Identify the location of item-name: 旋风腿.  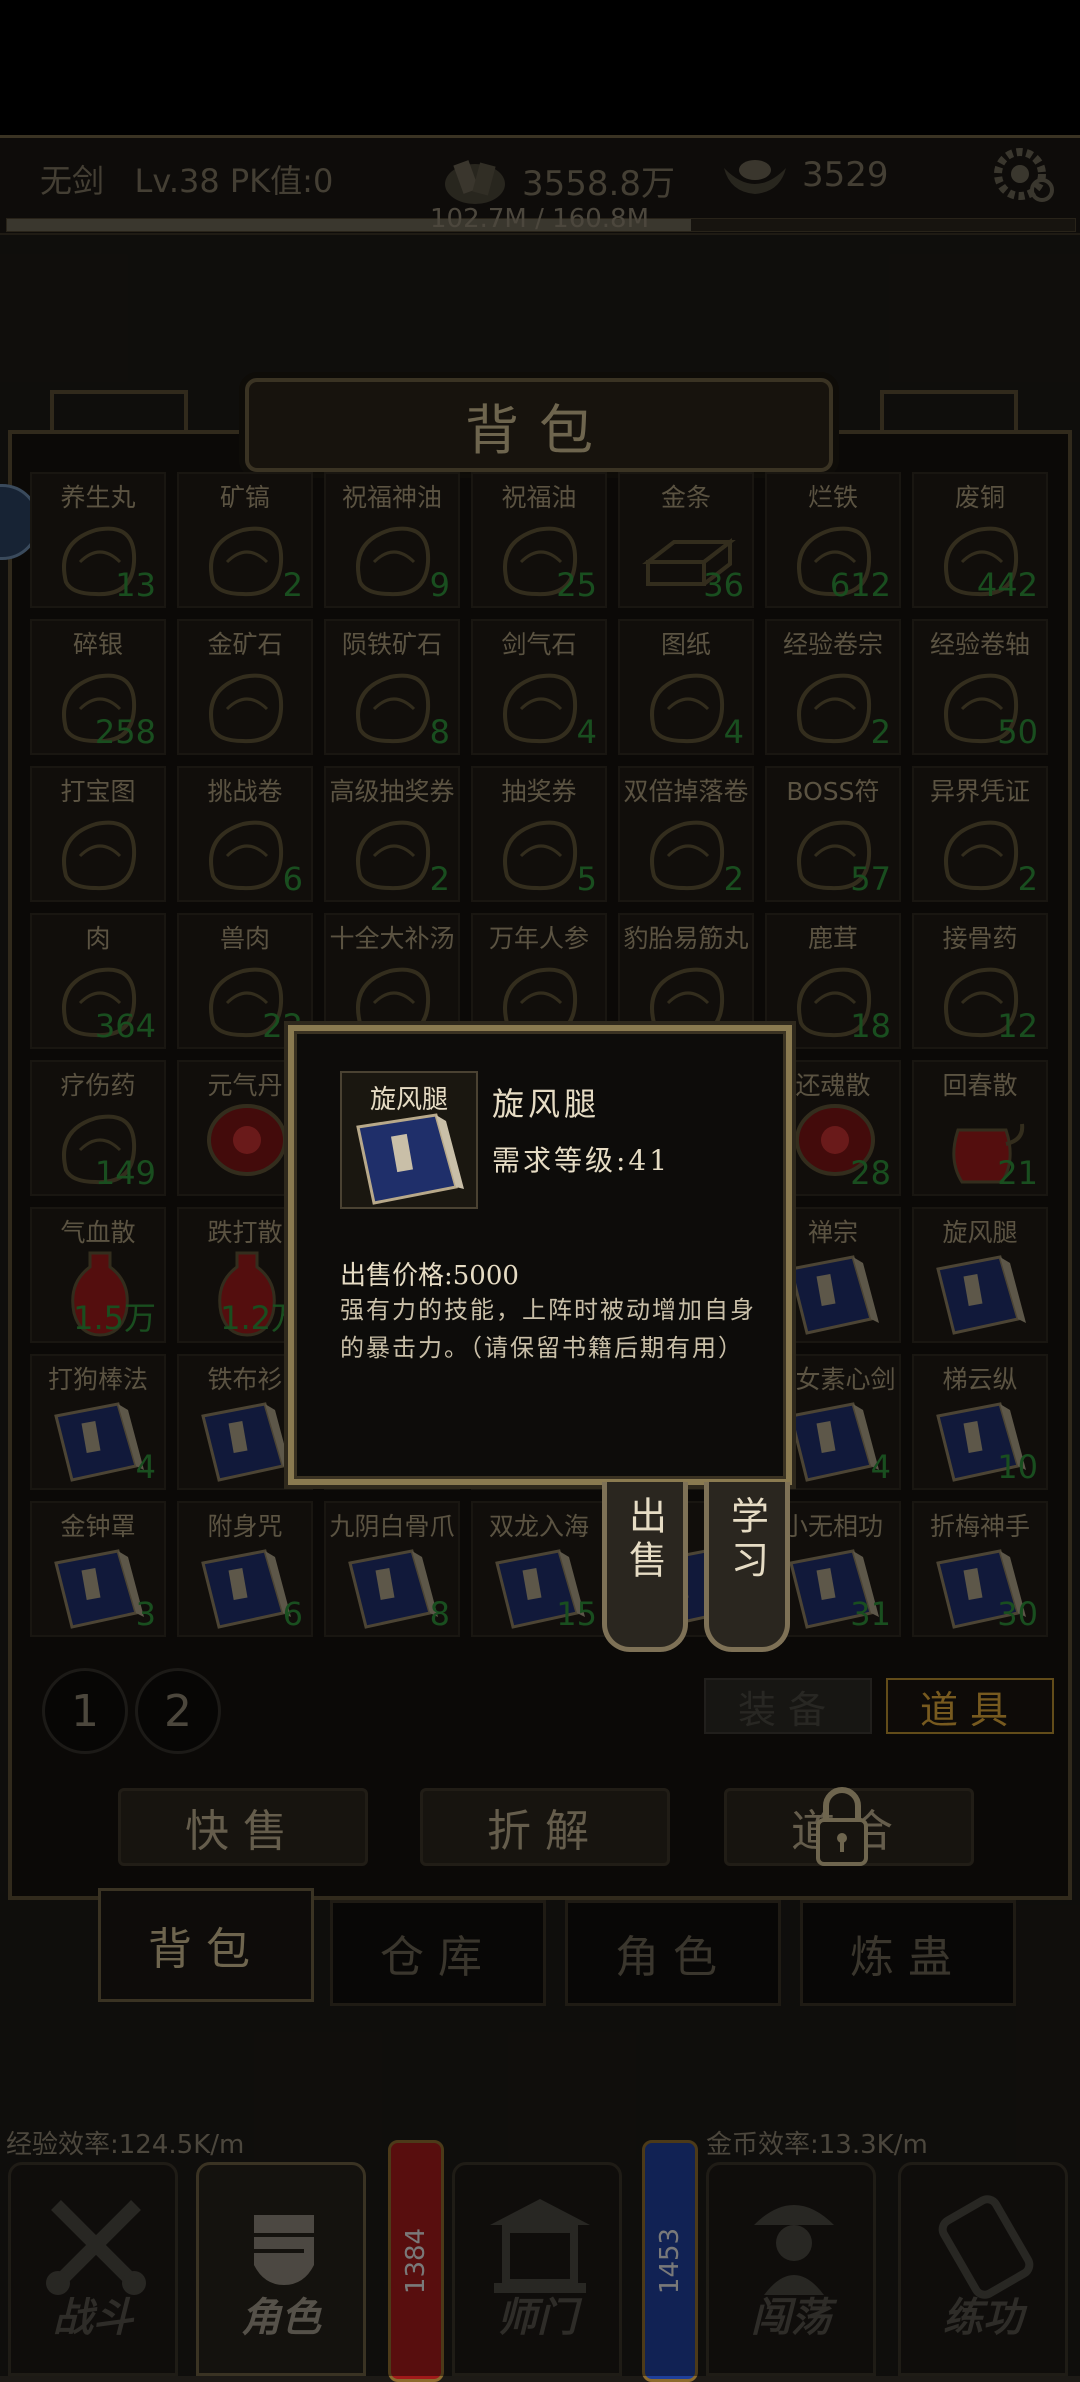
(546, 1104).